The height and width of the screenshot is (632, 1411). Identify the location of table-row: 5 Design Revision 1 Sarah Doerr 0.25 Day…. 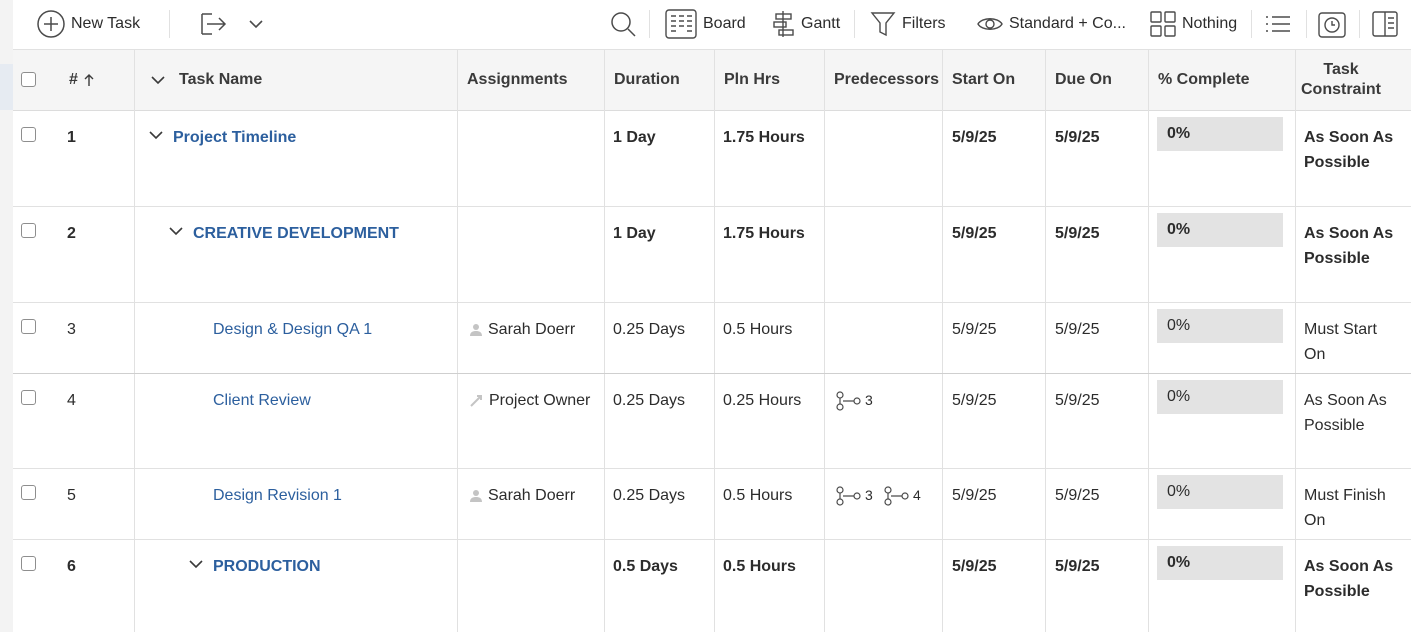
(712, 504).